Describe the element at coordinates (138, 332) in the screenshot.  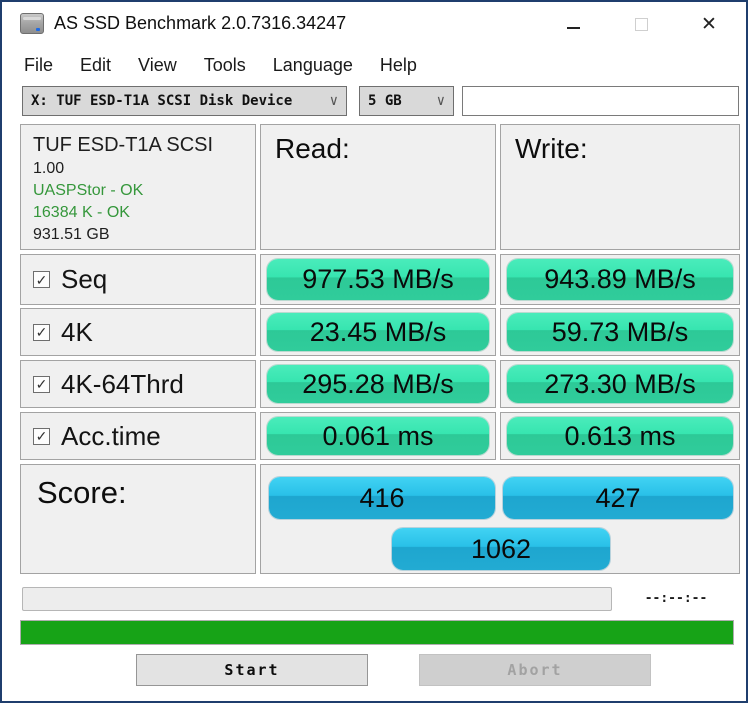
I see `test-row-4k: ✓ 4K` at that location.